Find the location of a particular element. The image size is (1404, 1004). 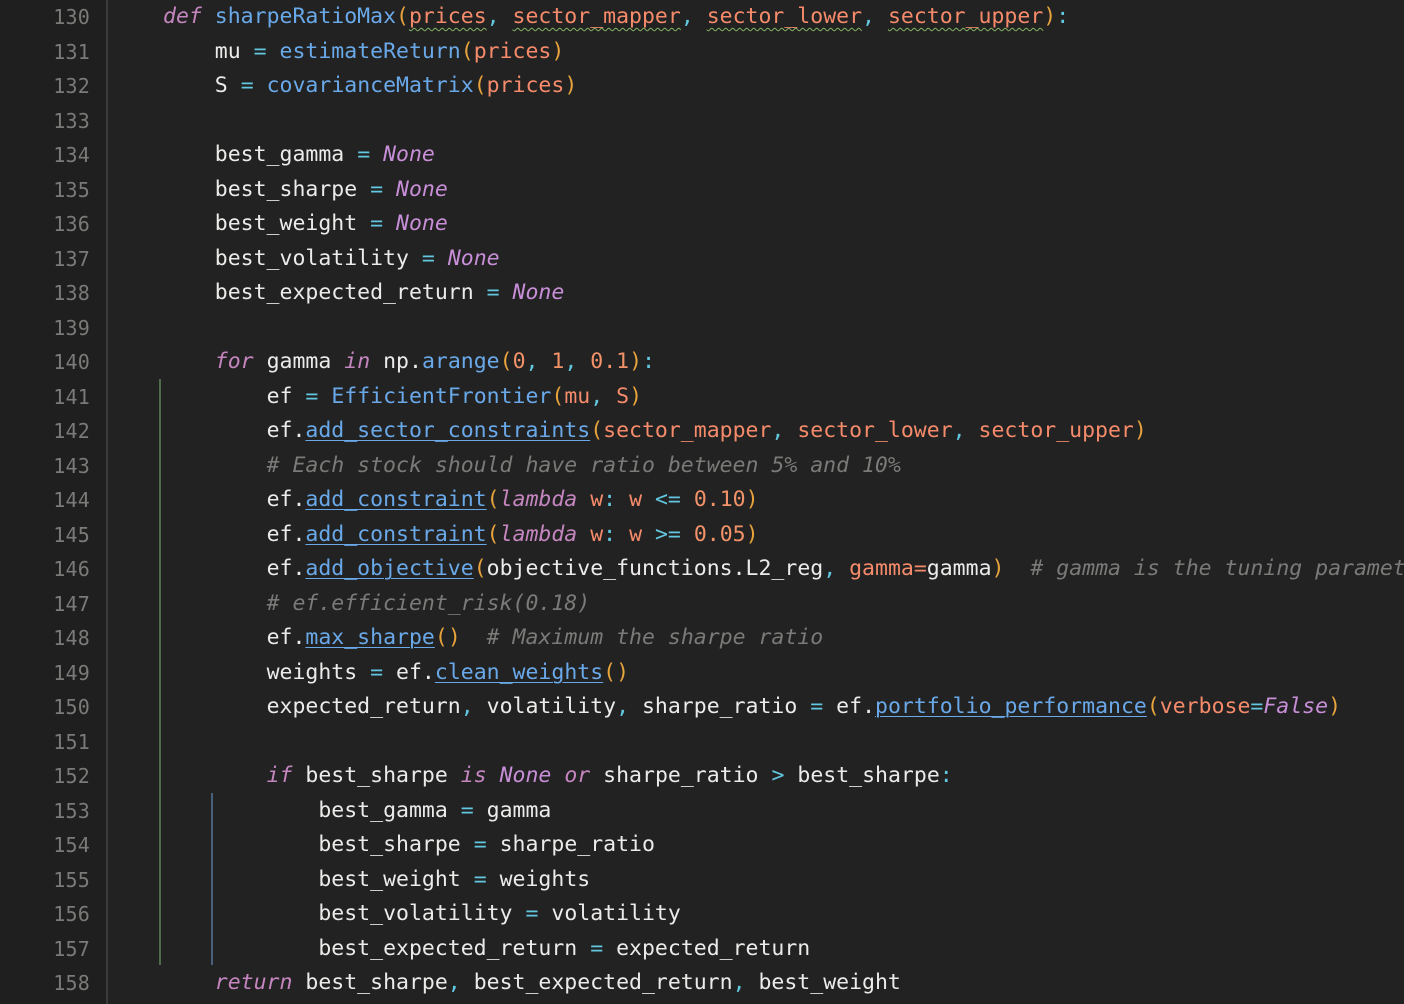

line-number: 134 is located at coordinates (54, 155).